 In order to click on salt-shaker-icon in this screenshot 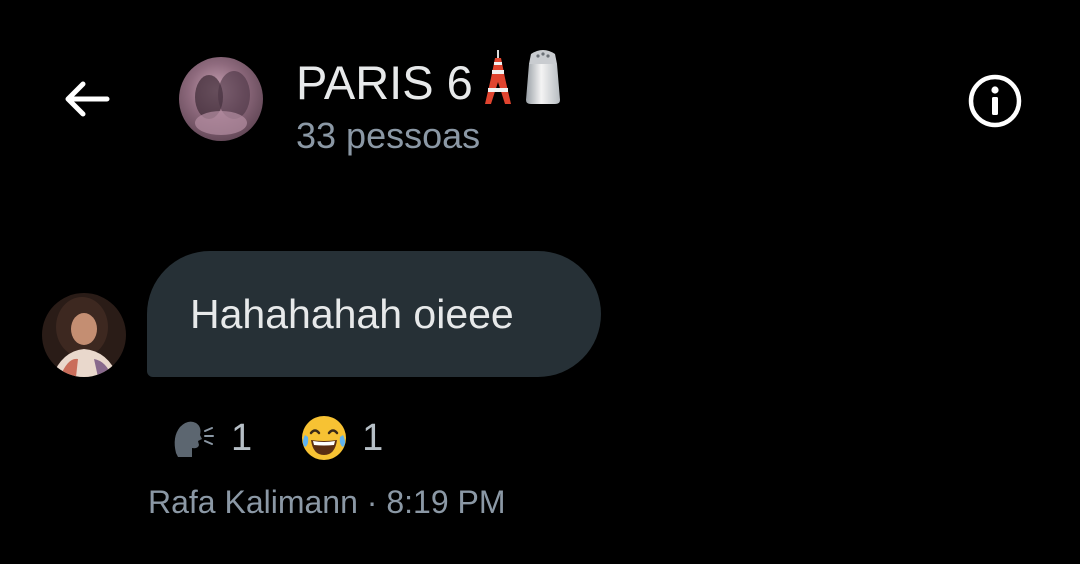, I will do `click(543, 83)`.